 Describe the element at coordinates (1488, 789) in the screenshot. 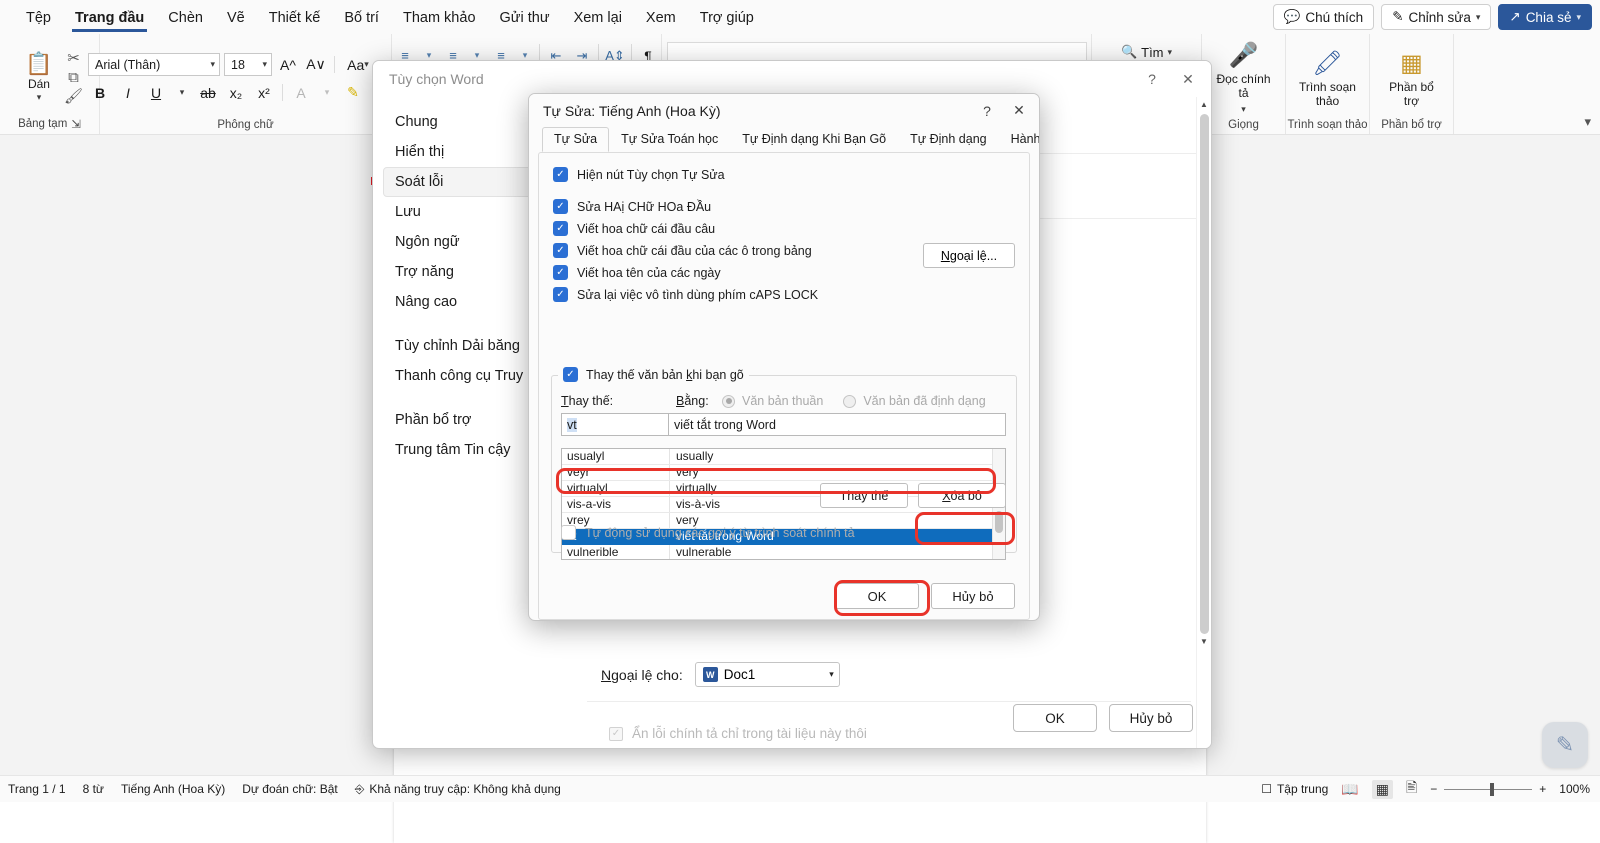

I see `zoom-slider: − +` at that location.